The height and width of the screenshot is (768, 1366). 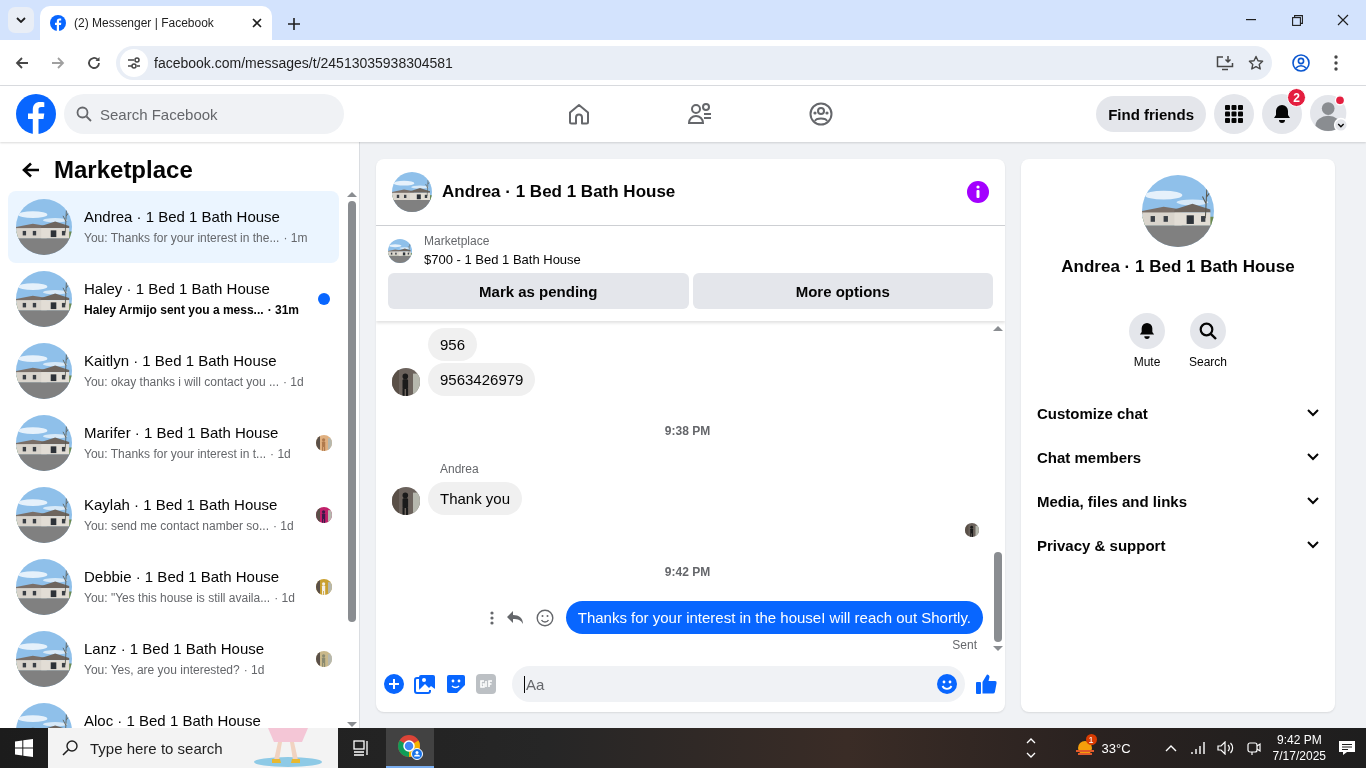 I want to click on listing-title: $700 - 1 Bed 1 Bath House, so click(x=502, y=259).